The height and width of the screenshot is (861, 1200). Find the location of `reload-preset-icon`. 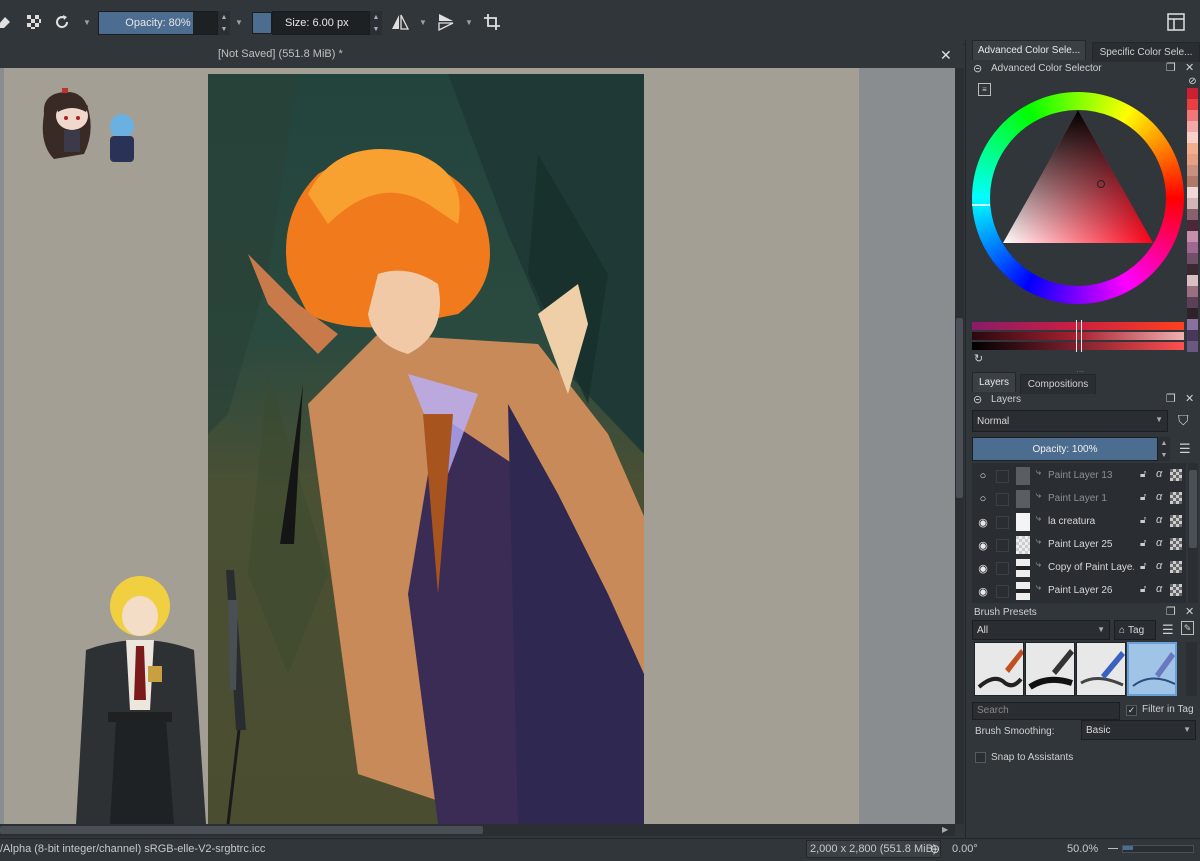

reload-preset-icon is located at coordinates (62, 22).